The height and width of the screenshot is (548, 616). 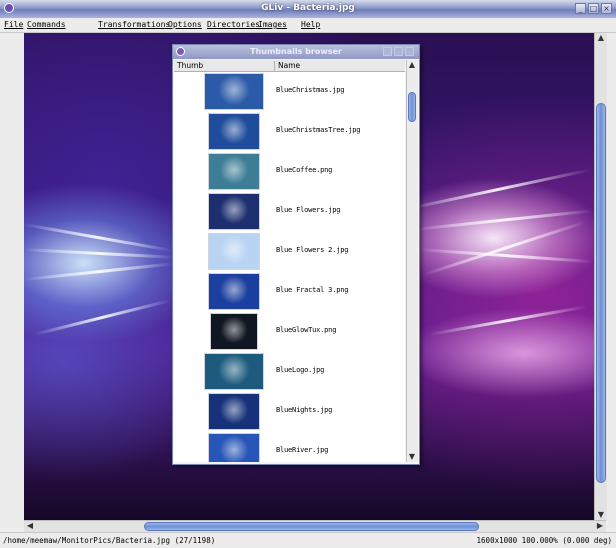 I want to click on menu-help: Help, so click(x=310, y=24).